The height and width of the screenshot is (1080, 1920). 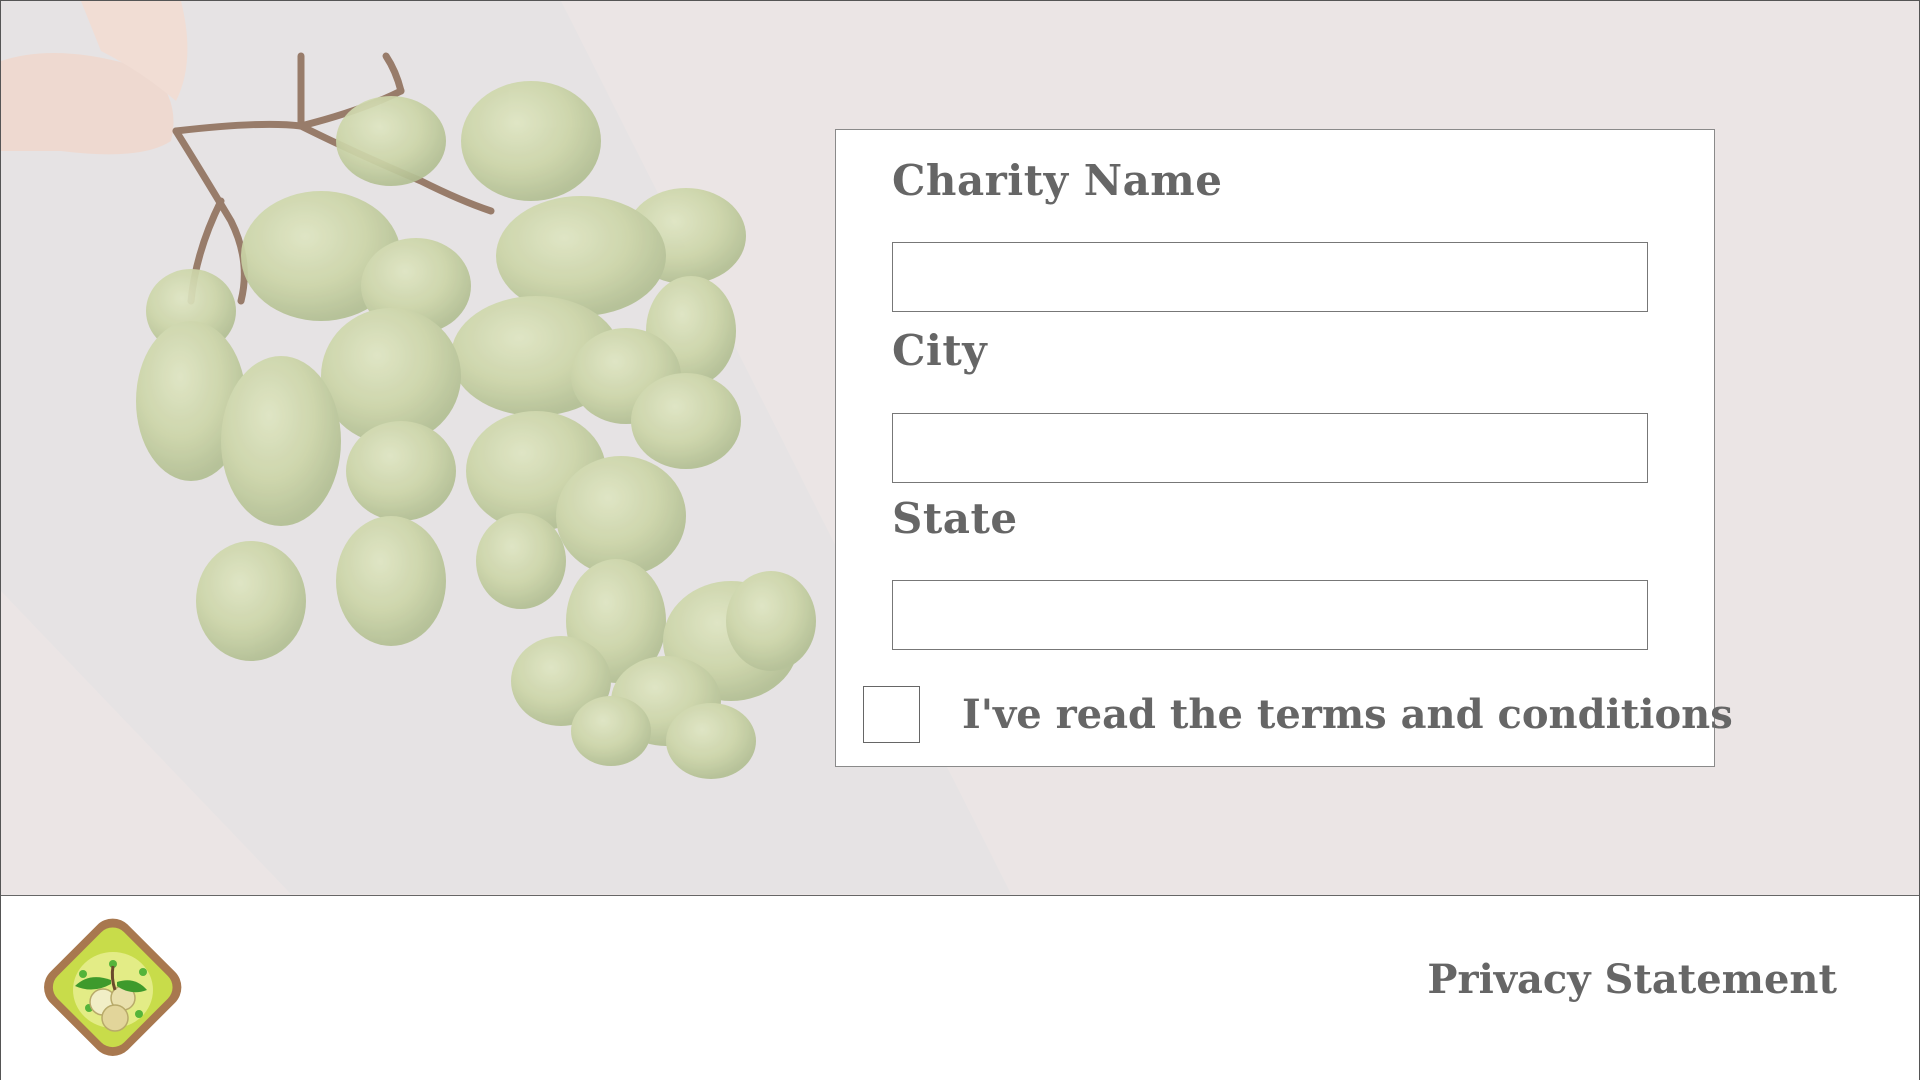 What do you see at coordinates (891, 714) in the screenshot?
I see `terms-checkbox` at bounding box center [891, 714].